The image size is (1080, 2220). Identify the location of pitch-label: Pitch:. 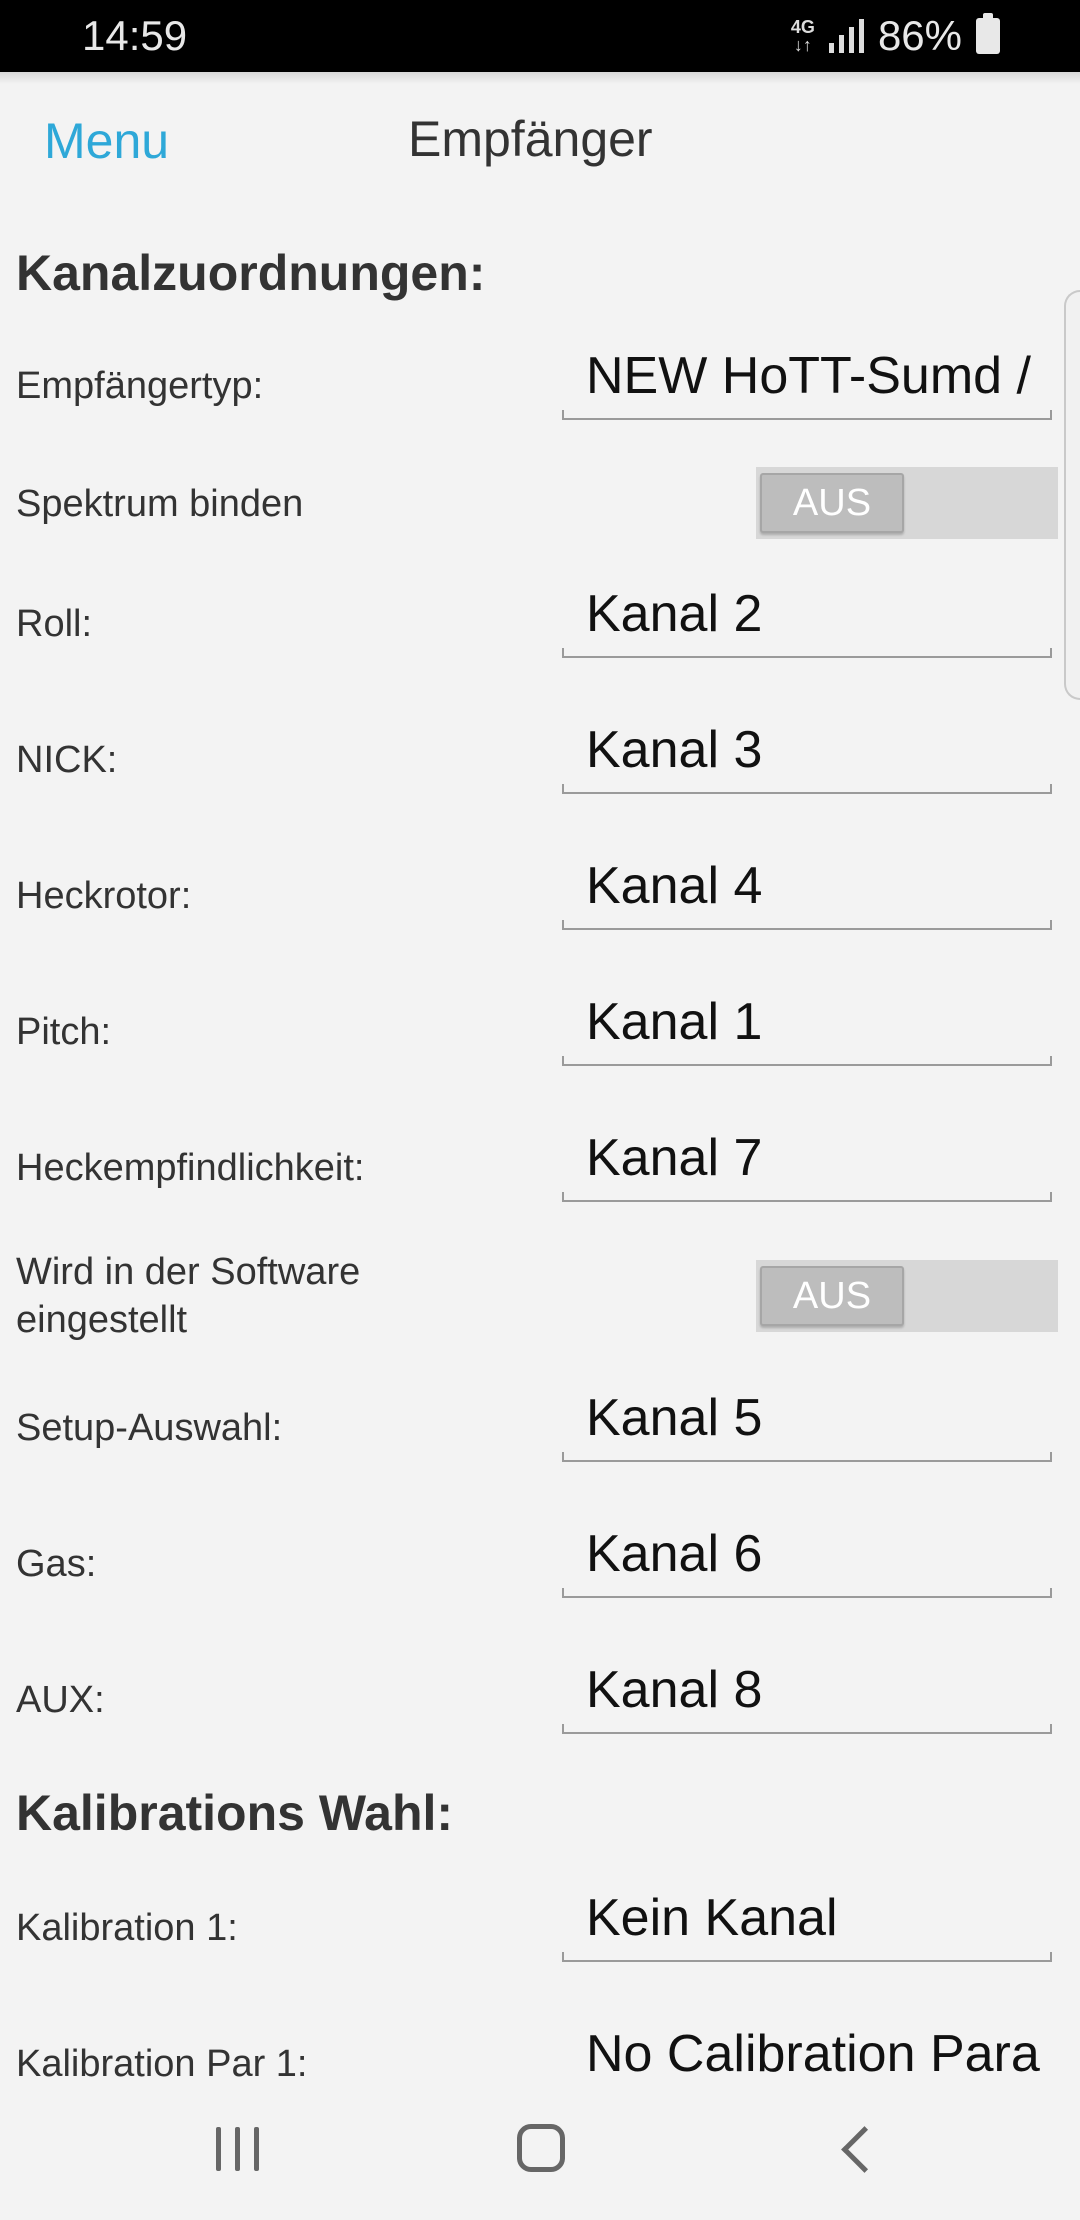
(64, 1032).